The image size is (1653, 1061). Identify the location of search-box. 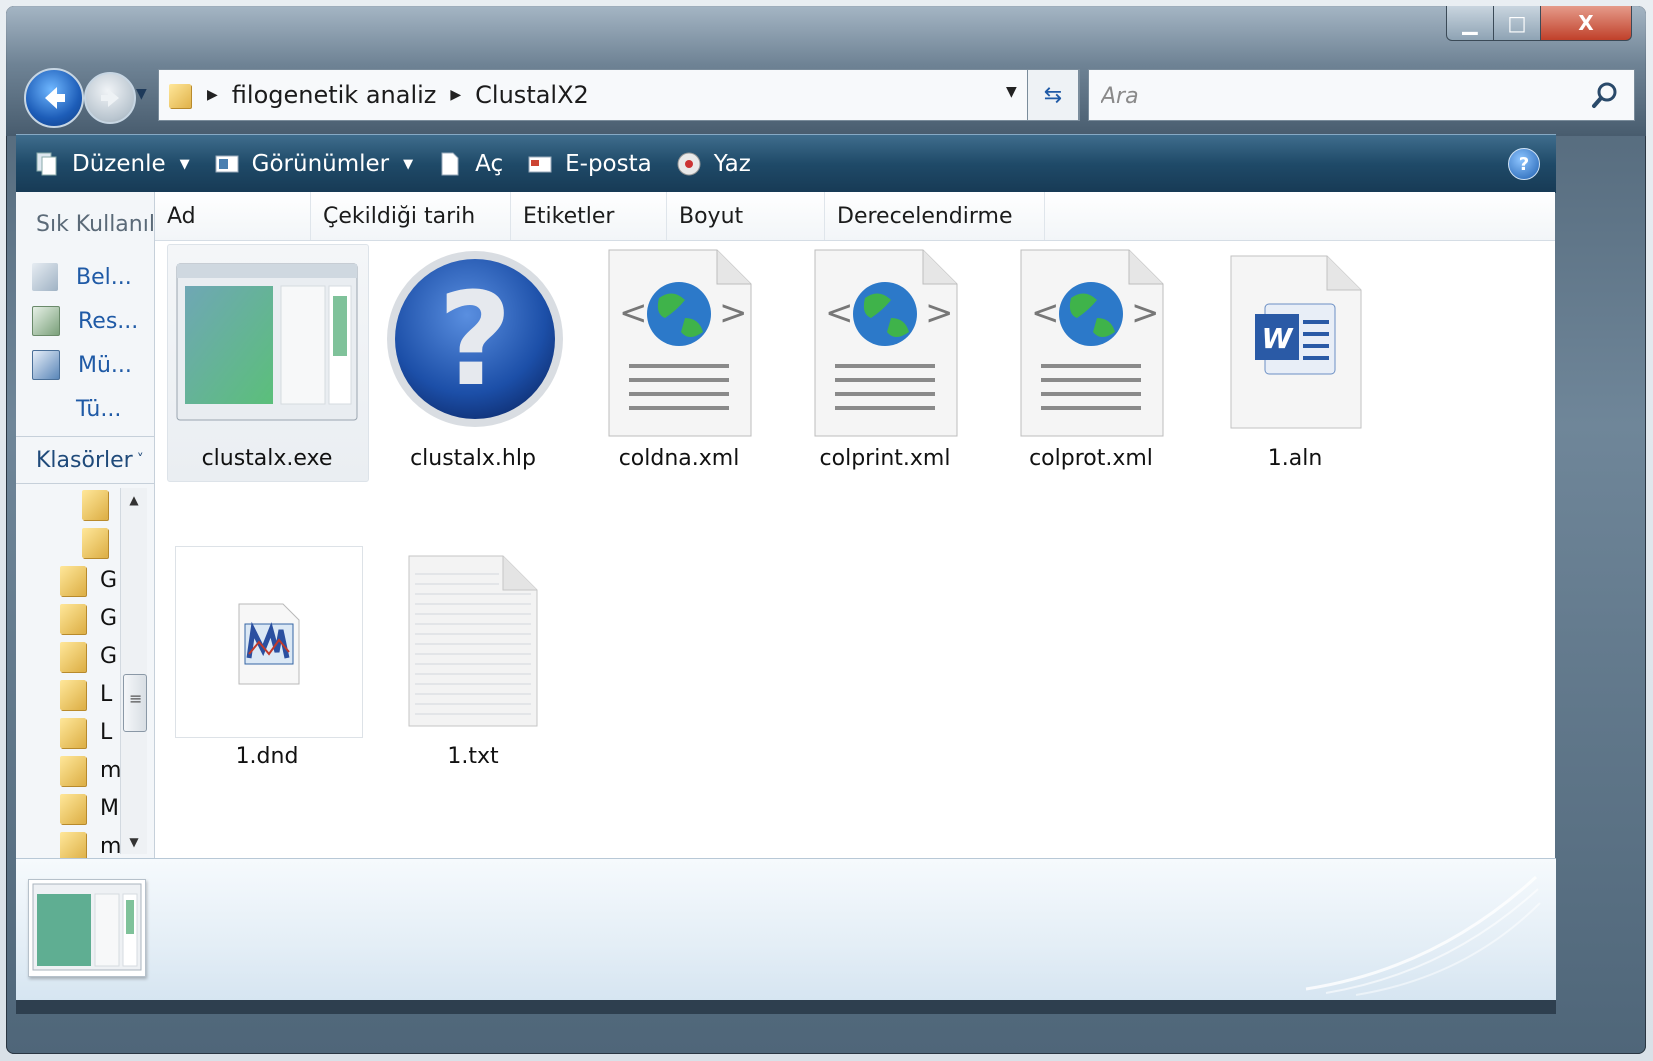
(1361, 95).